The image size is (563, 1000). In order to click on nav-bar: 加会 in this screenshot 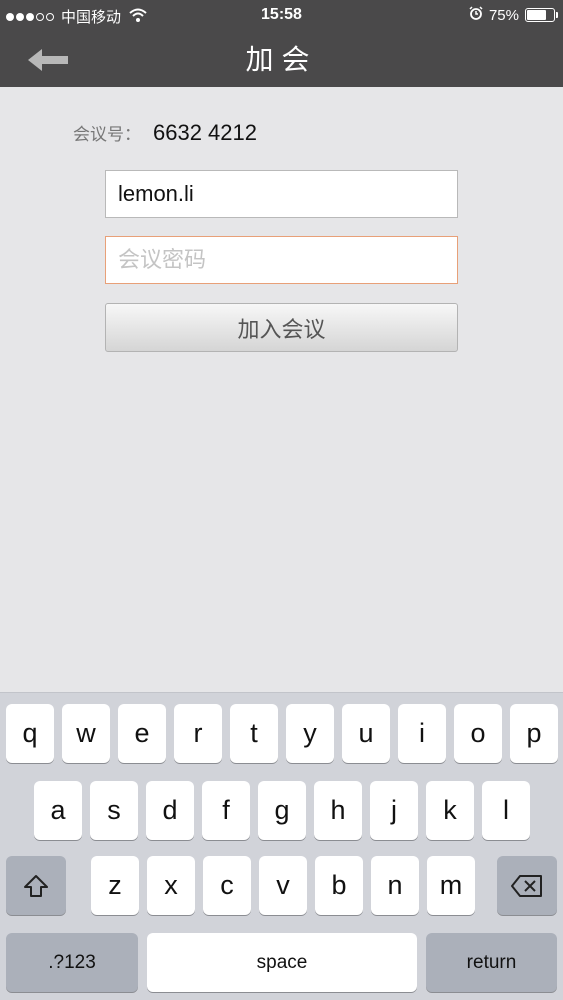, I will do `click(281, 58)`.